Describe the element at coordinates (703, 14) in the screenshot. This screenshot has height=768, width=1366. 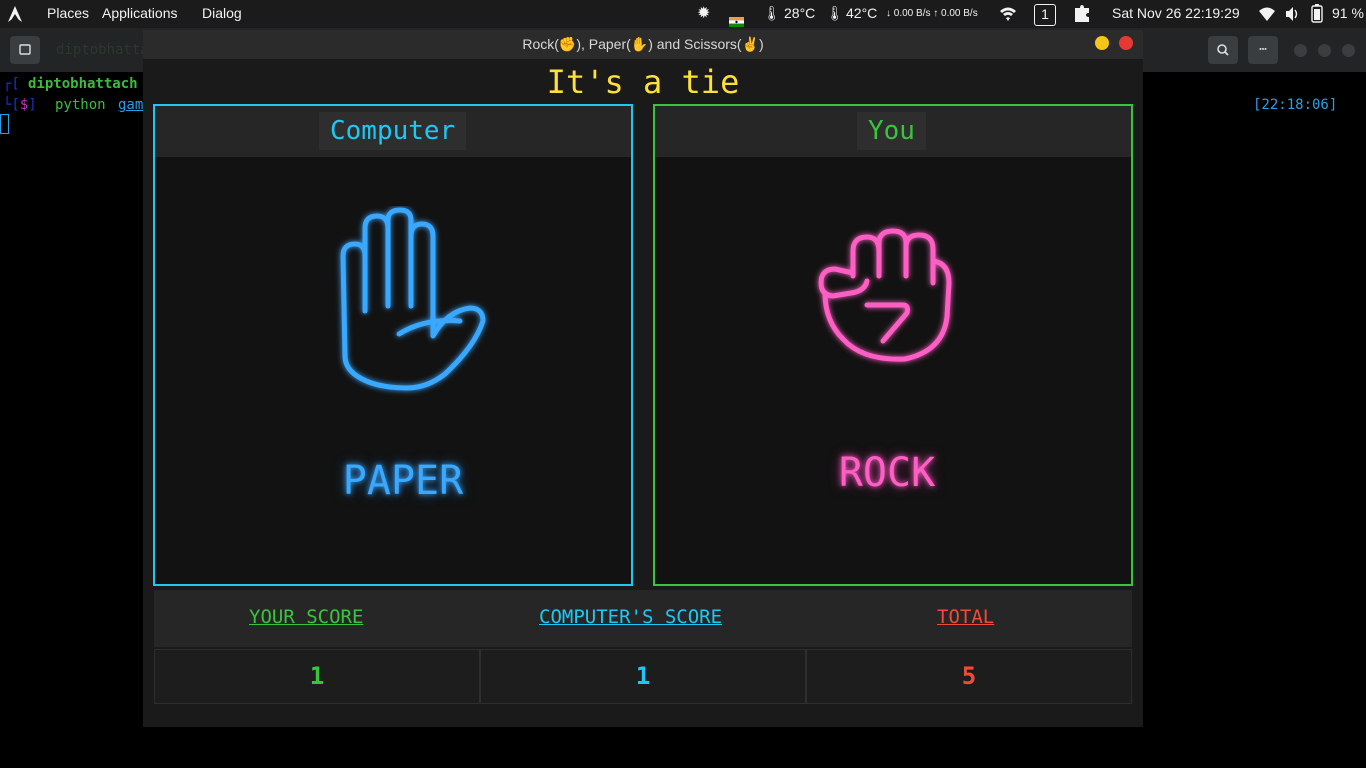
I see `settings-gear-icon: ✹` at that location.